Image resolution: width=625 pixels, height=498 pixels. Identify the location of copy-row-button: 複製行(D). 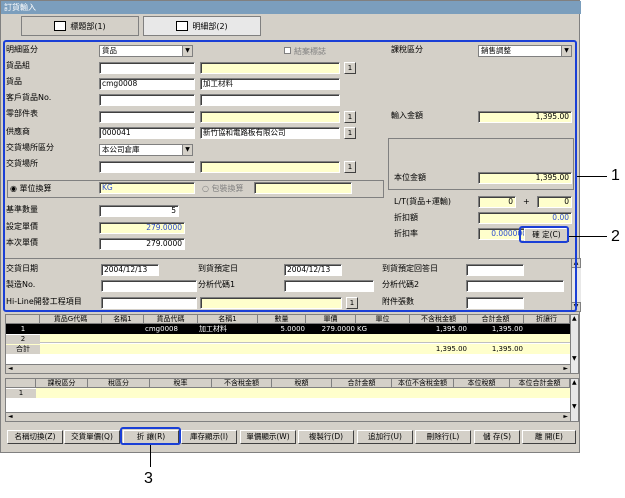
(326, 437).